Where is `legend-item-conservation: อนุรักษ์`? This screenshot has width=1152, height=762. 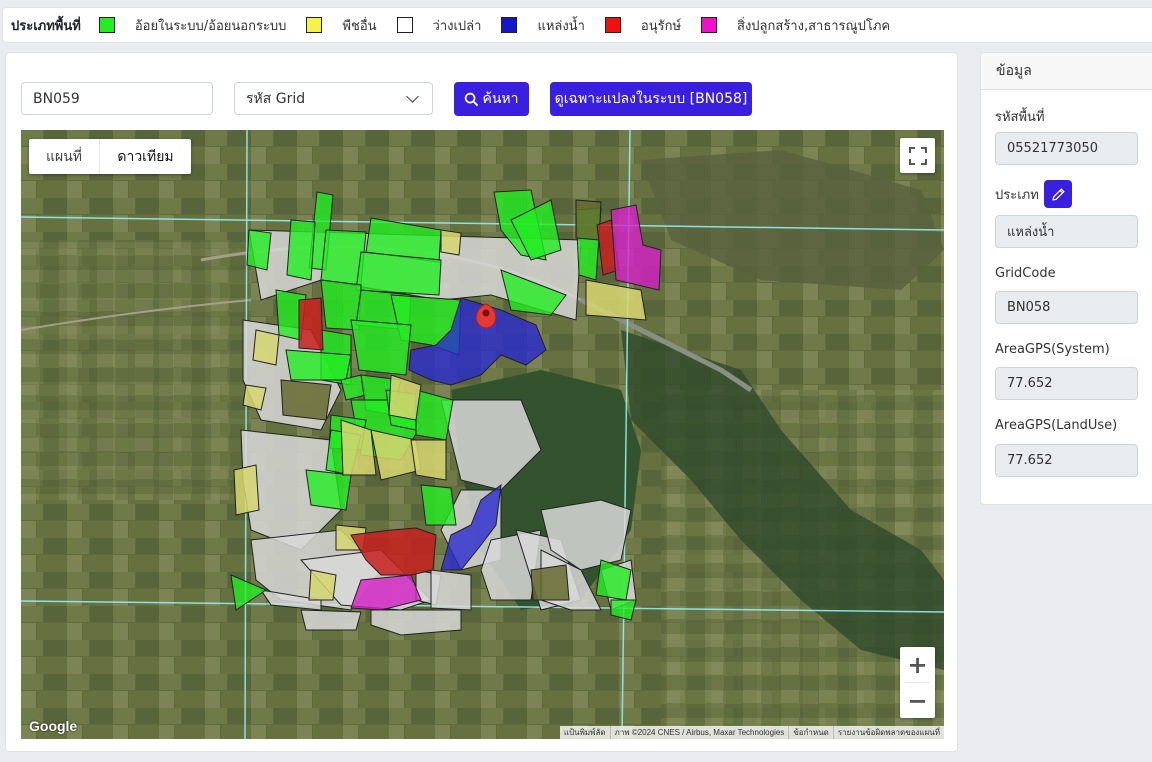 legend-item-conservation: อนุรักษ์ is located at coordinates (643, 25).